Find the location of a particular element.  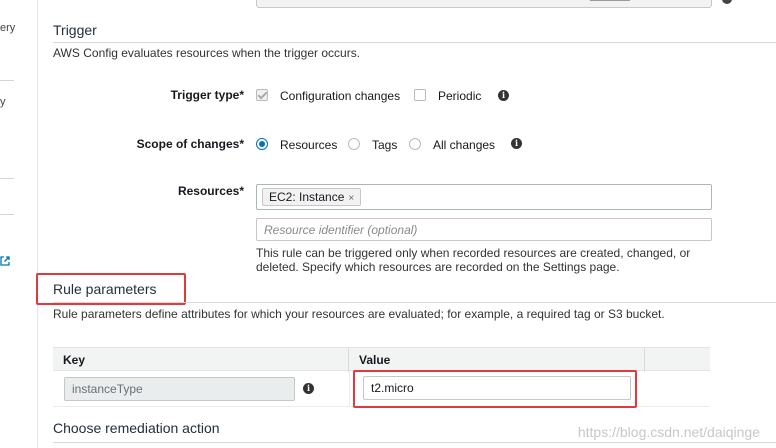

sidebar-fragment: ery is located at coordinates (7, 28).